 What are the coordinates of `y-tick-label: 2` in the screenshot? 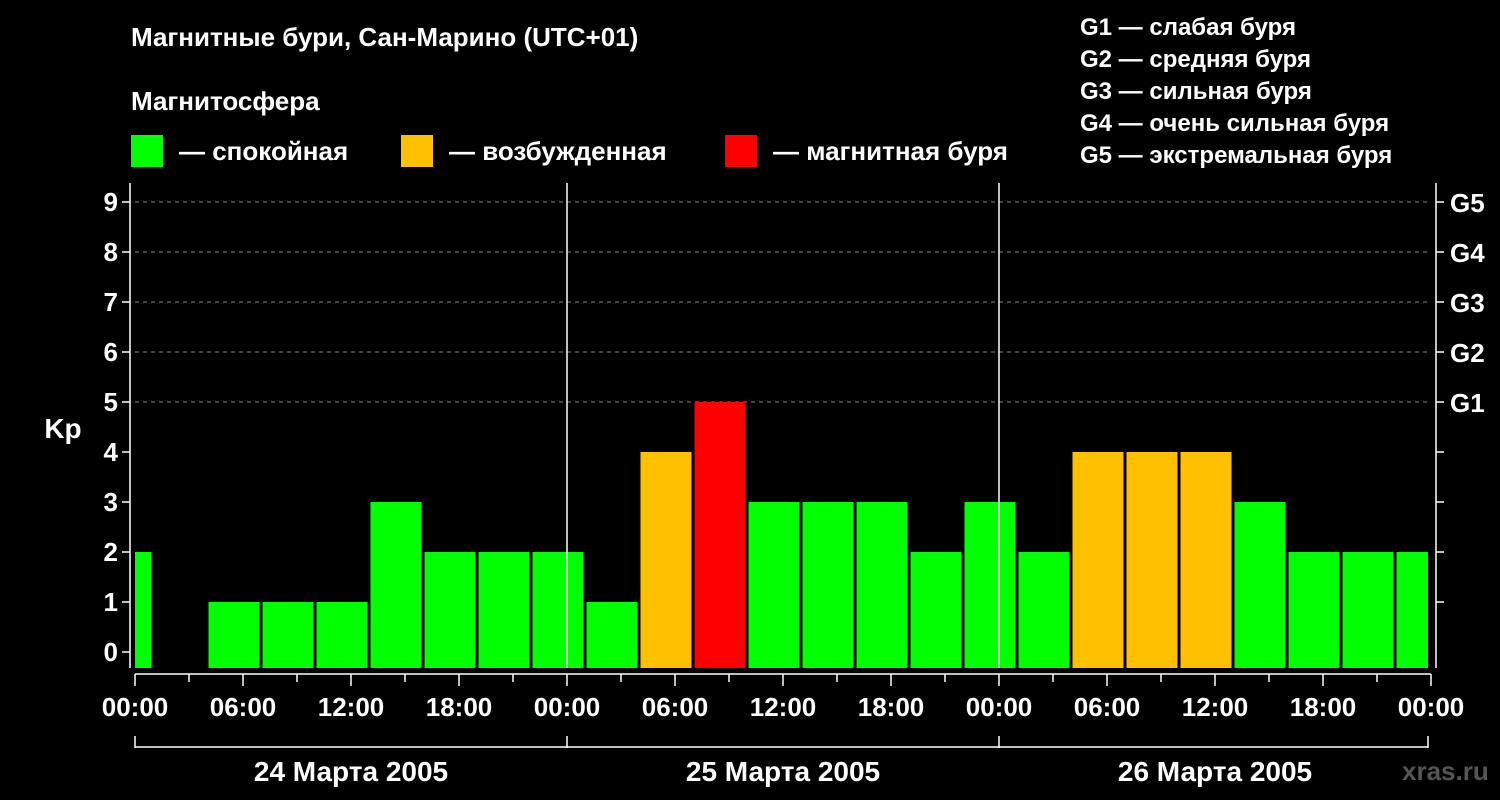 It's located at (111, 552).